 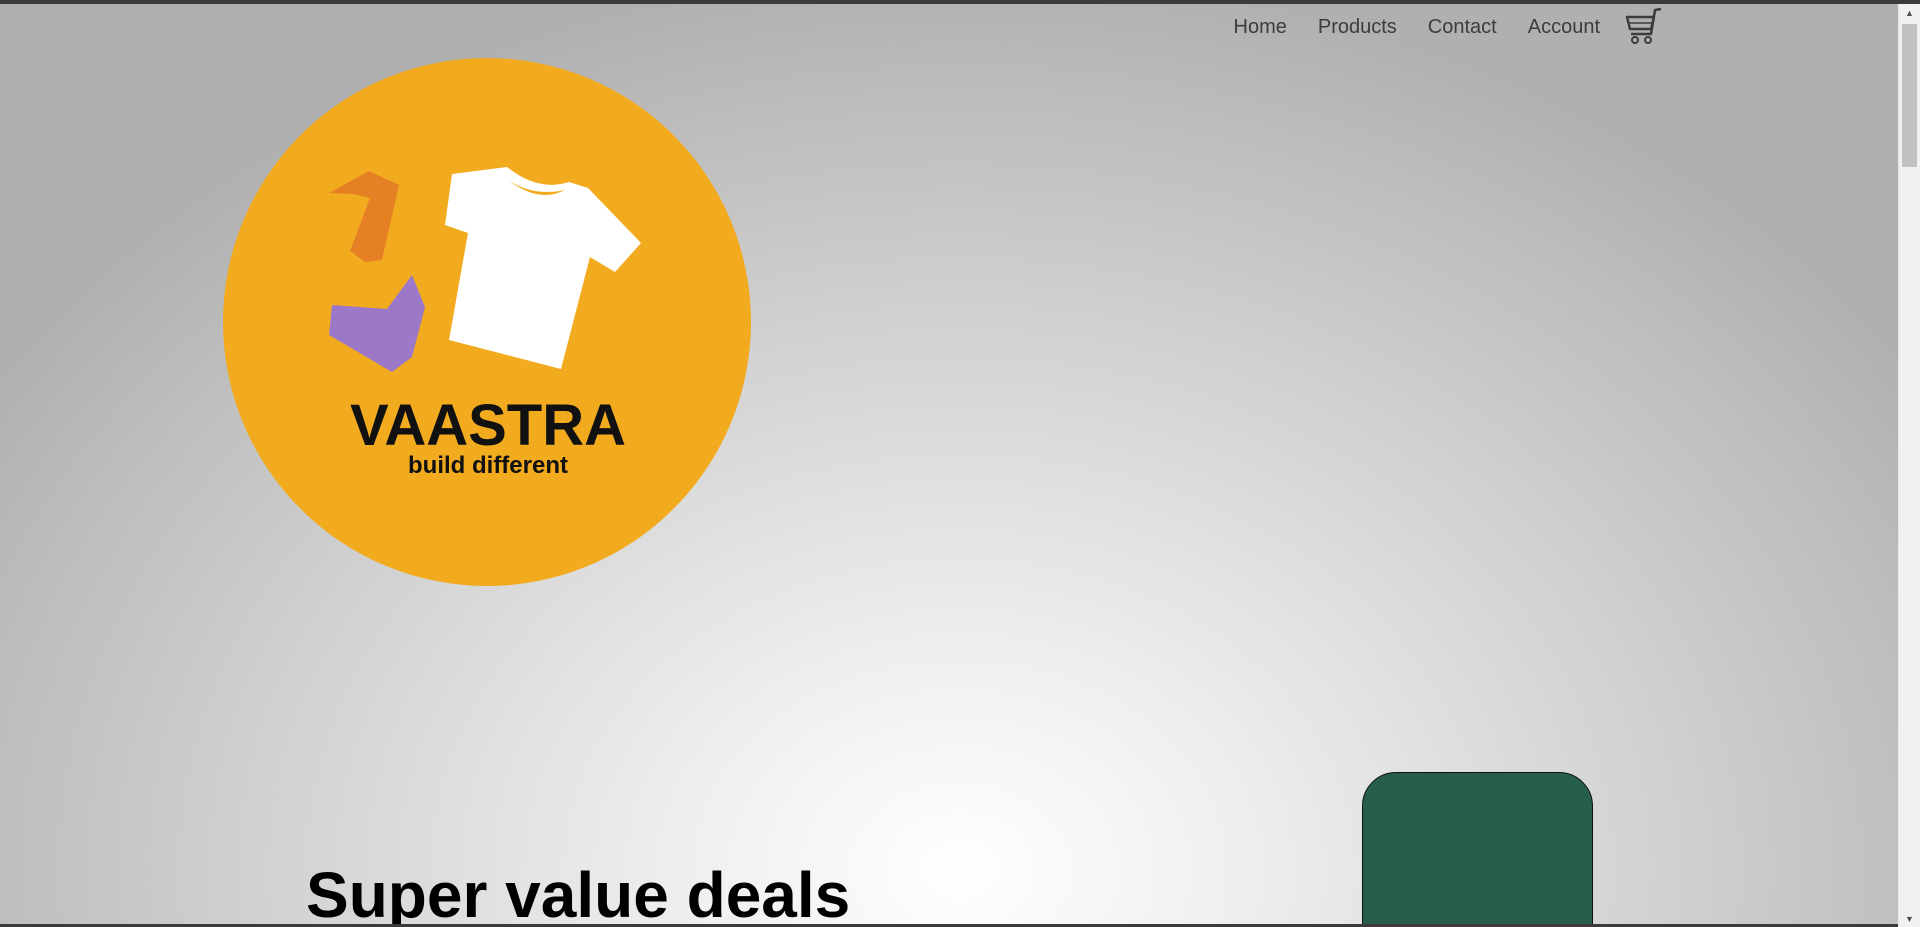 I want to click on scroll-down-arrow-icon: ▼, so click(x=1909, y=918).